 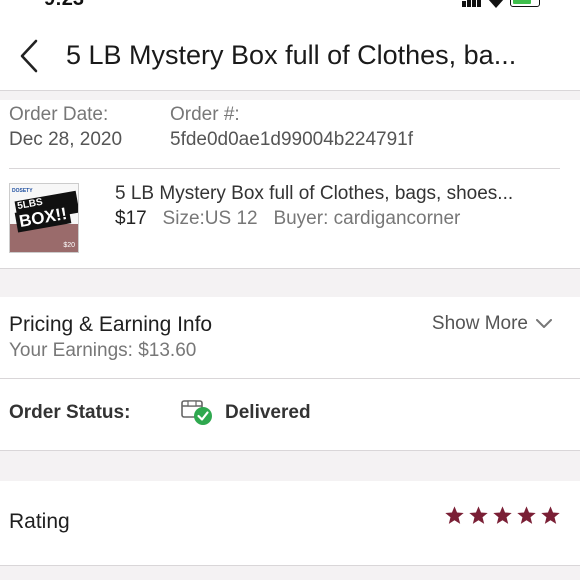 I want to click on order-status-label: Order Status:, so click(x=70, y=412).